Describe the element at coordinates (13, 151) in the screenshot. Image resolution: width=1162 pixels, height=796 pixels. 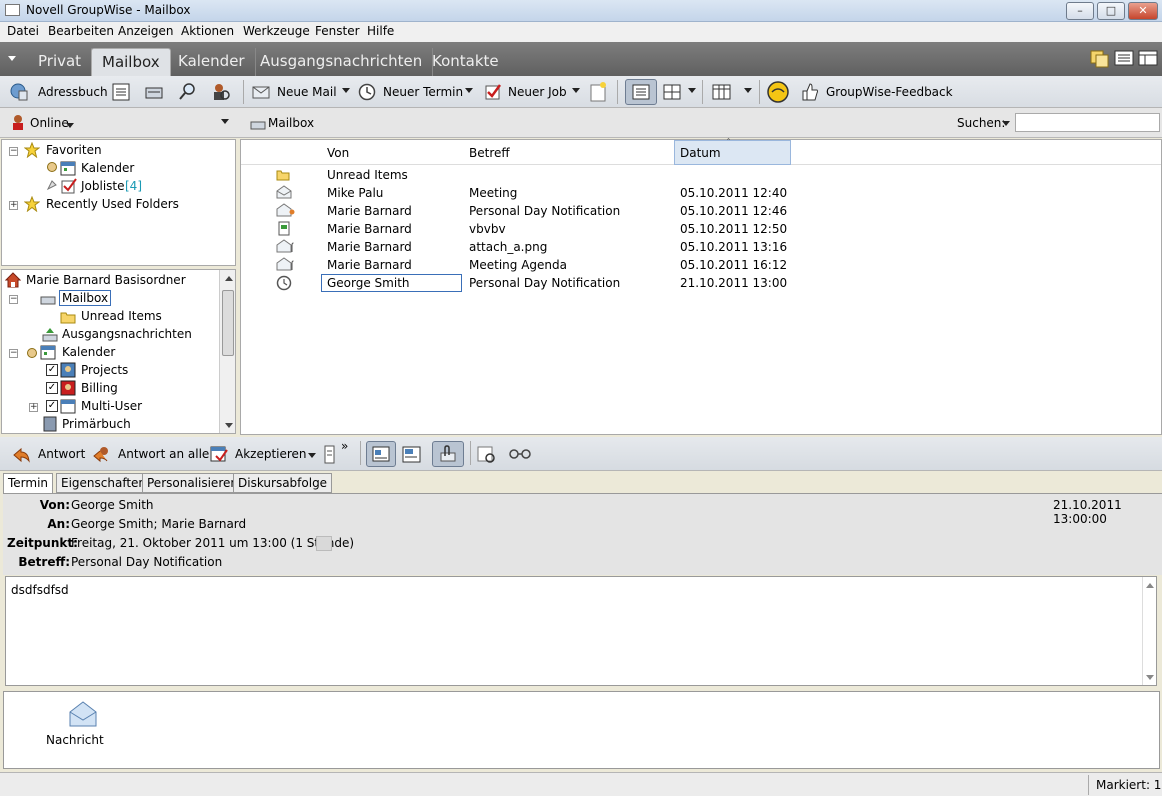
I see `favorites-collapse-icon: −` at that location.